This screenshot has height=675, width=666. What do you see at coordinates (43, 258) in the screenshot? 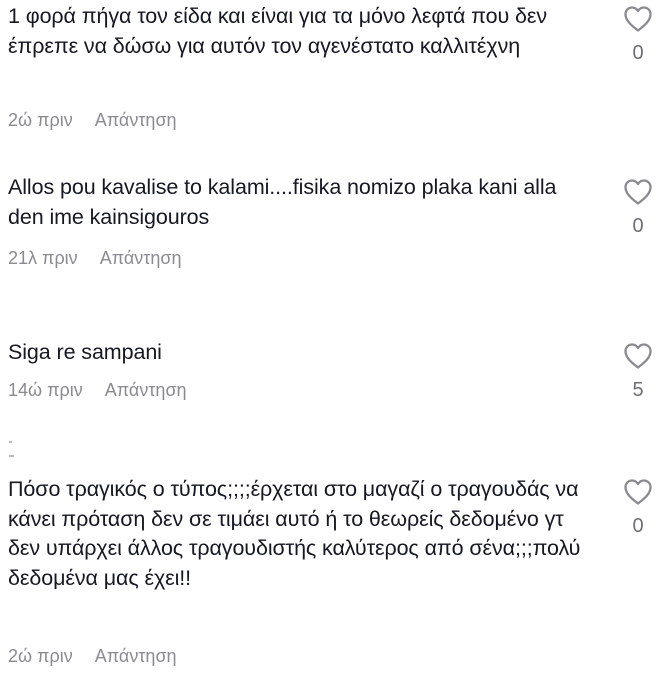
I see `comment-timestamp: 21λ πριν` at bounding box center [43, 258].